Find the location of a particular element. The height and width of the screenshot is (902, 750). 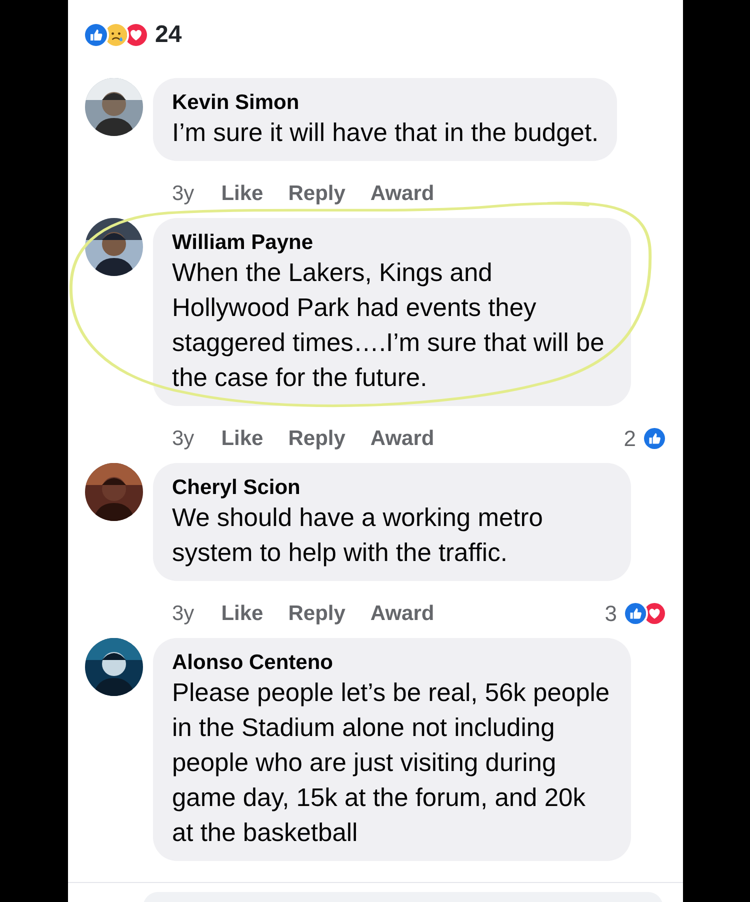

comment-text: We should have a working metro system to help with the traffic. is located at coordinates (358, 536).